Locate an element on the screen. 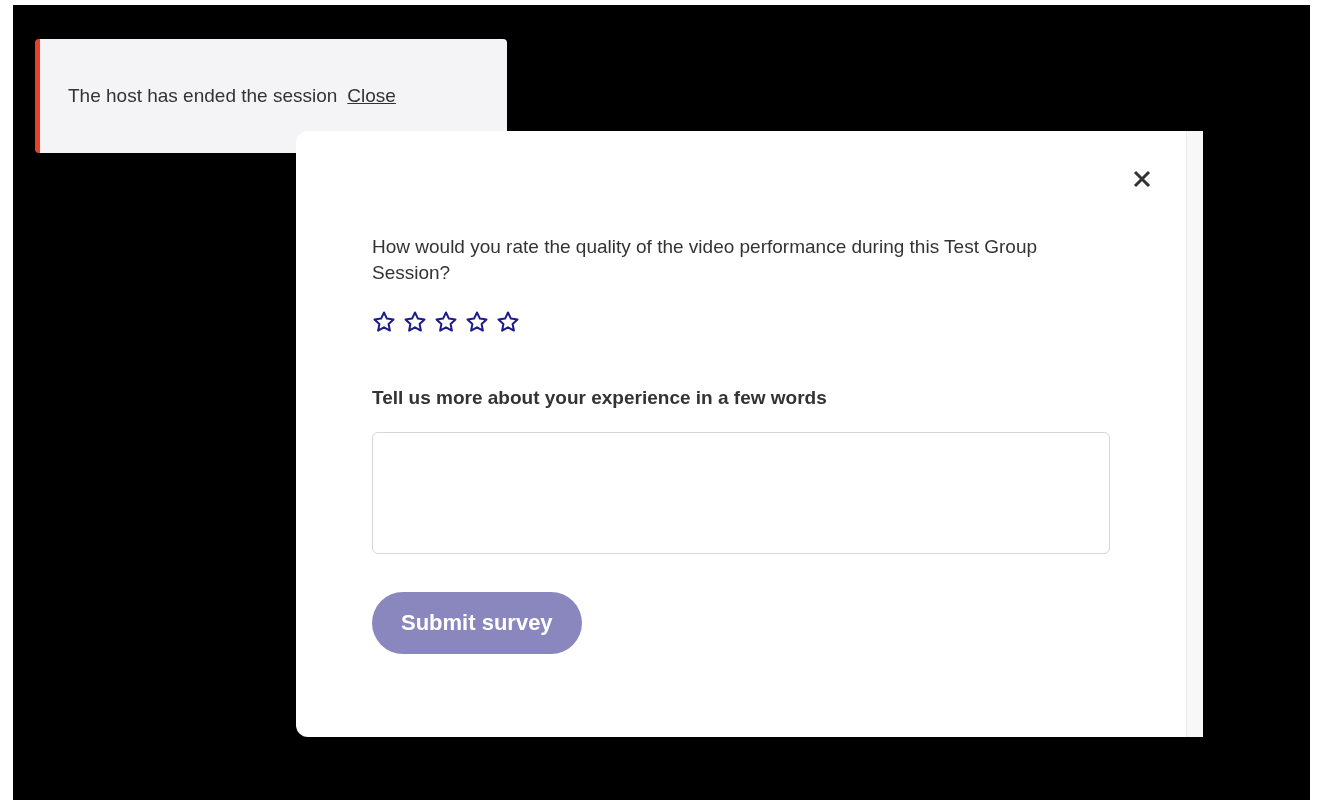 This screenshot has height=802, width=1321. comment-label: Tell us more about your experience in a few words is located at coordinates (600, 398).